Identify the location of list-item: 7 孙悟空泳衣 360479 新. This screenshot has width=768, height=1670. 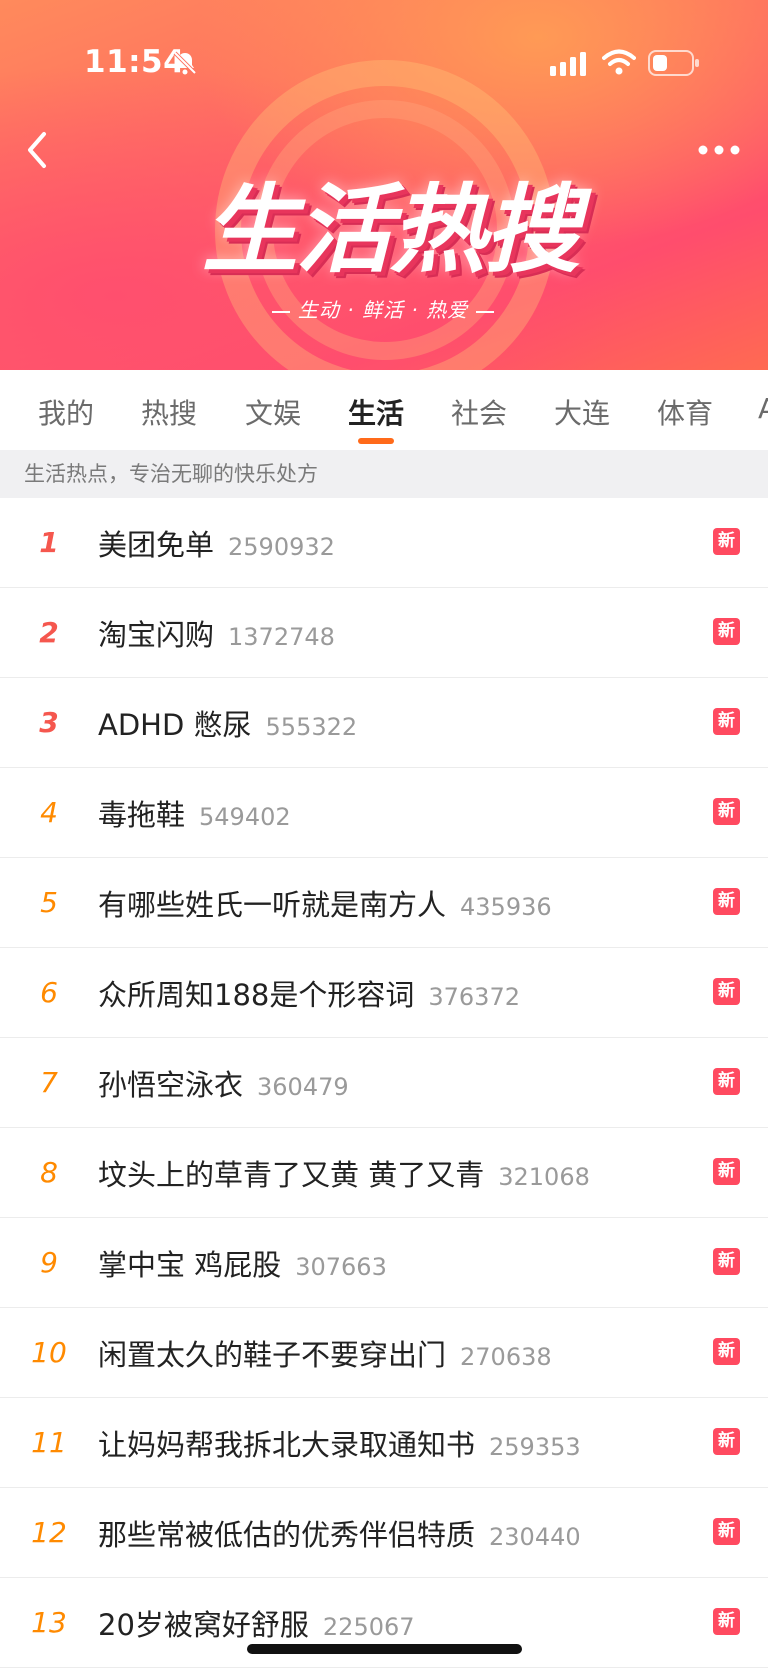
(384, 1083).